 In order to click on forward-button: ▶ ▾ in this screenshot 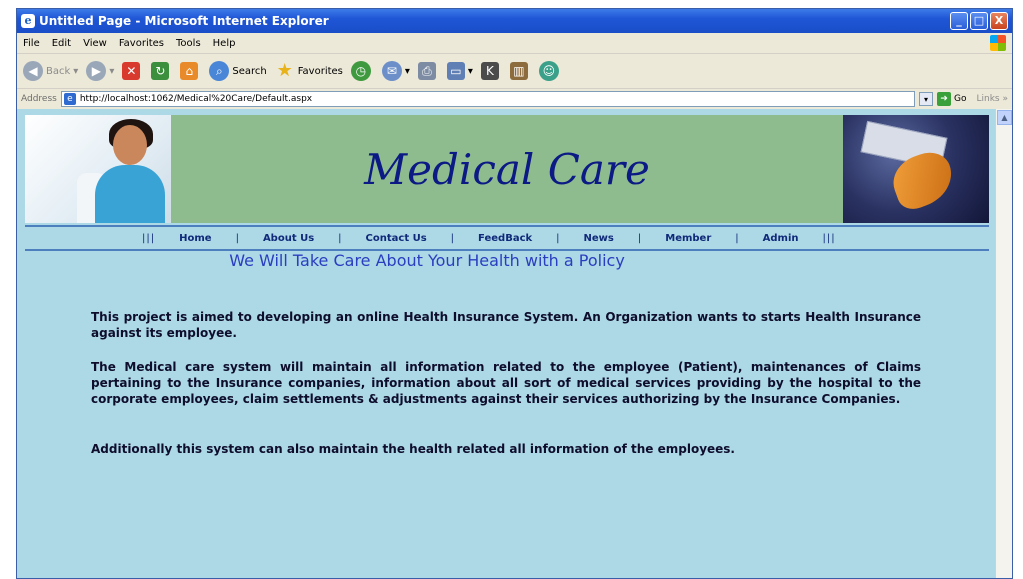, I will do `click(100, 71)`.